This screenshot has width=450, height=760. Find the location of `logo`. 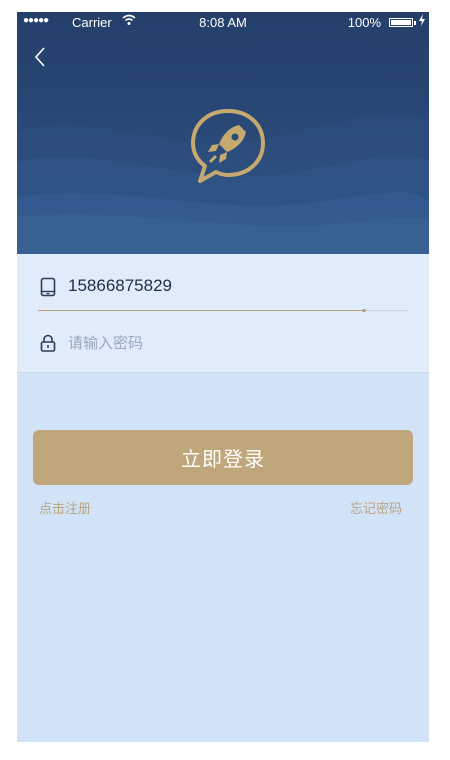

logo is located at coordinates (228, 147).